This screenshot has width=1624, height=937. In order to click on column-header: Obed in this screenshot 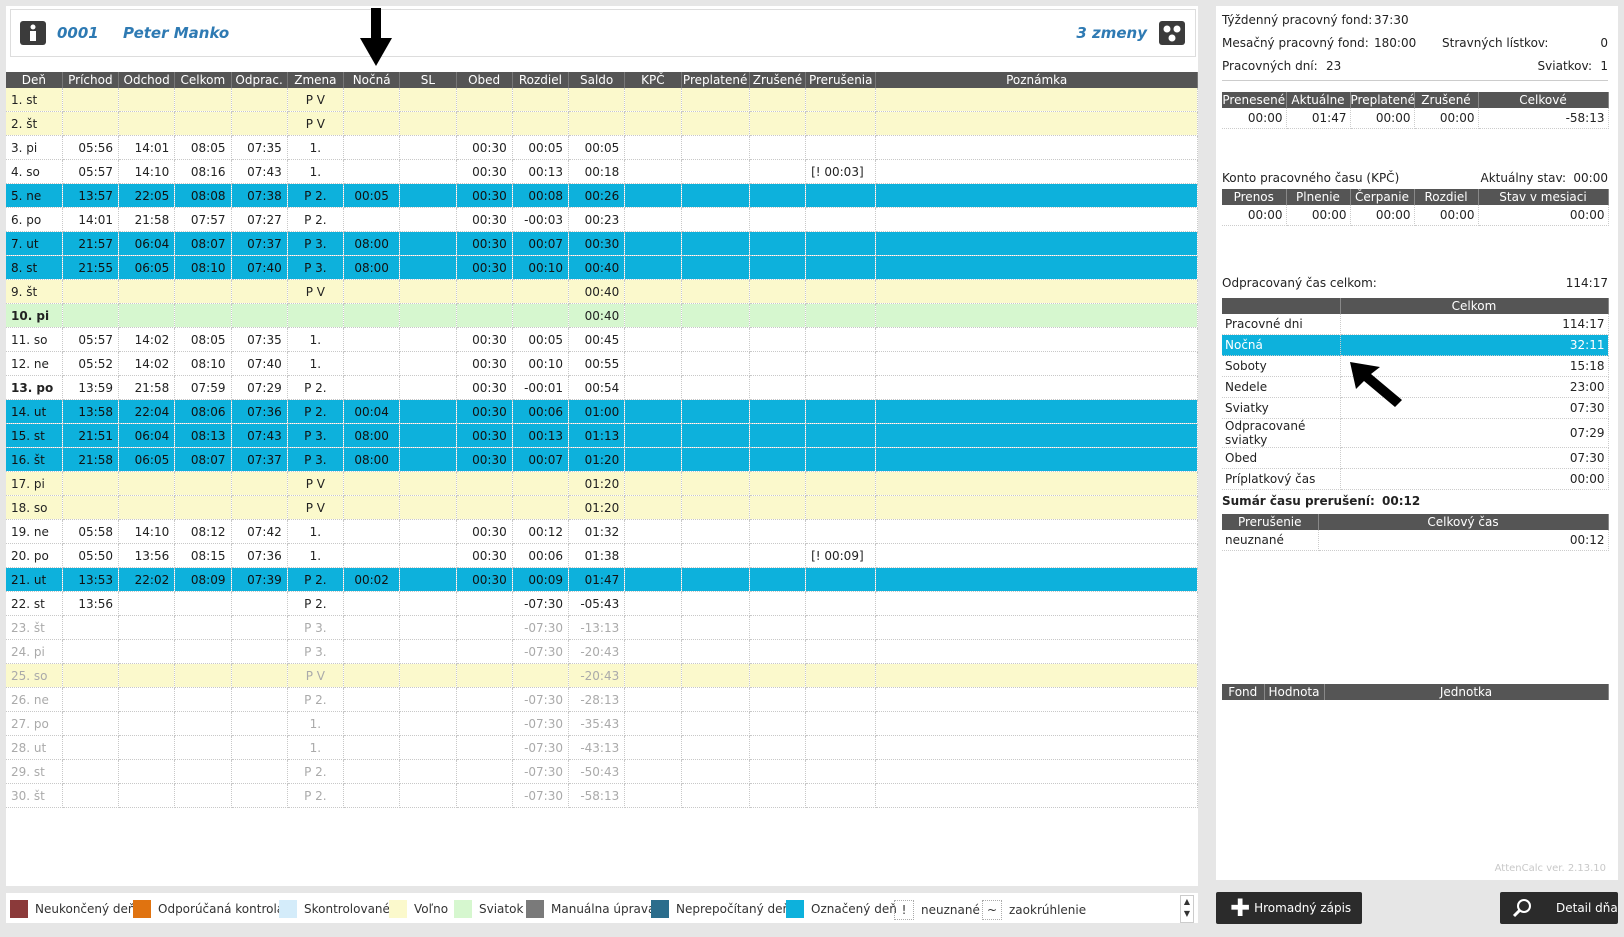, I will do `click(484, 80)`.